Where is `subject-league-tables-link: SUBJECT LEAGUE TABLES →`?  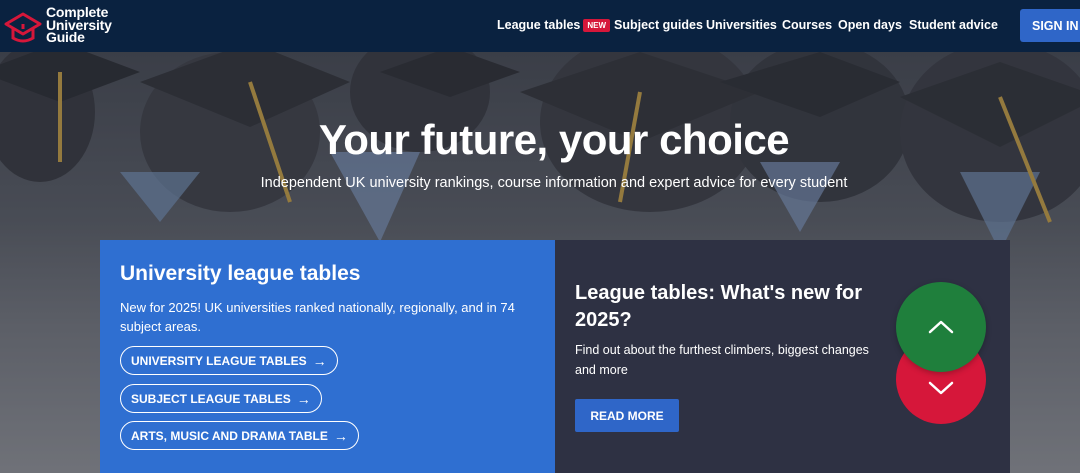
subject-league-tables-link: SUBJECT LEAGUE TABLES → is located at coordinates (221, 398).